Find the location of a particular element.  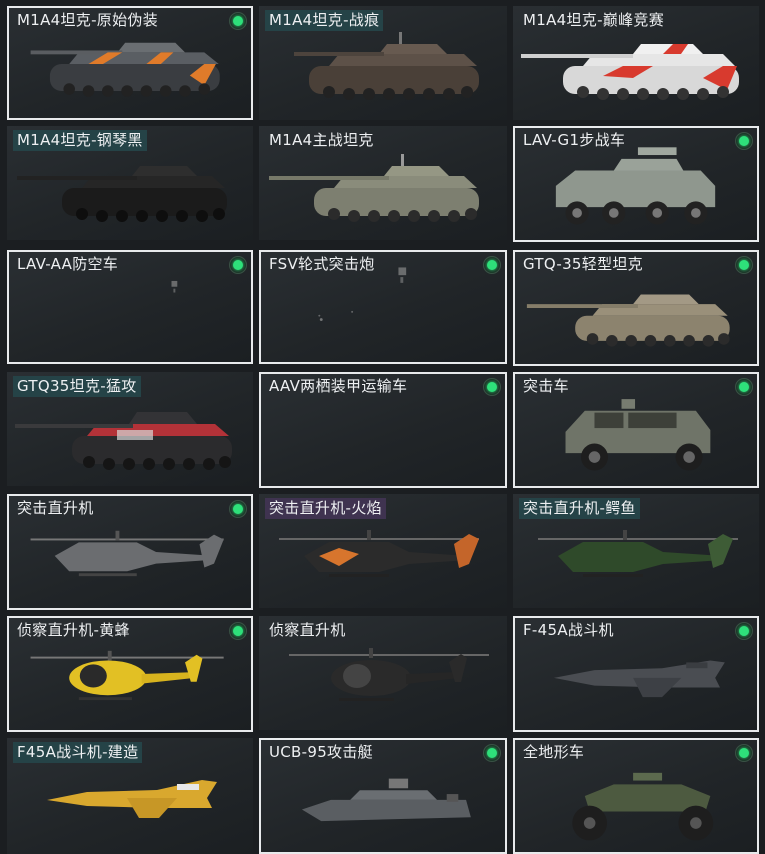

vehicle-label: 全地形车 is located at coordinates (554, 752).